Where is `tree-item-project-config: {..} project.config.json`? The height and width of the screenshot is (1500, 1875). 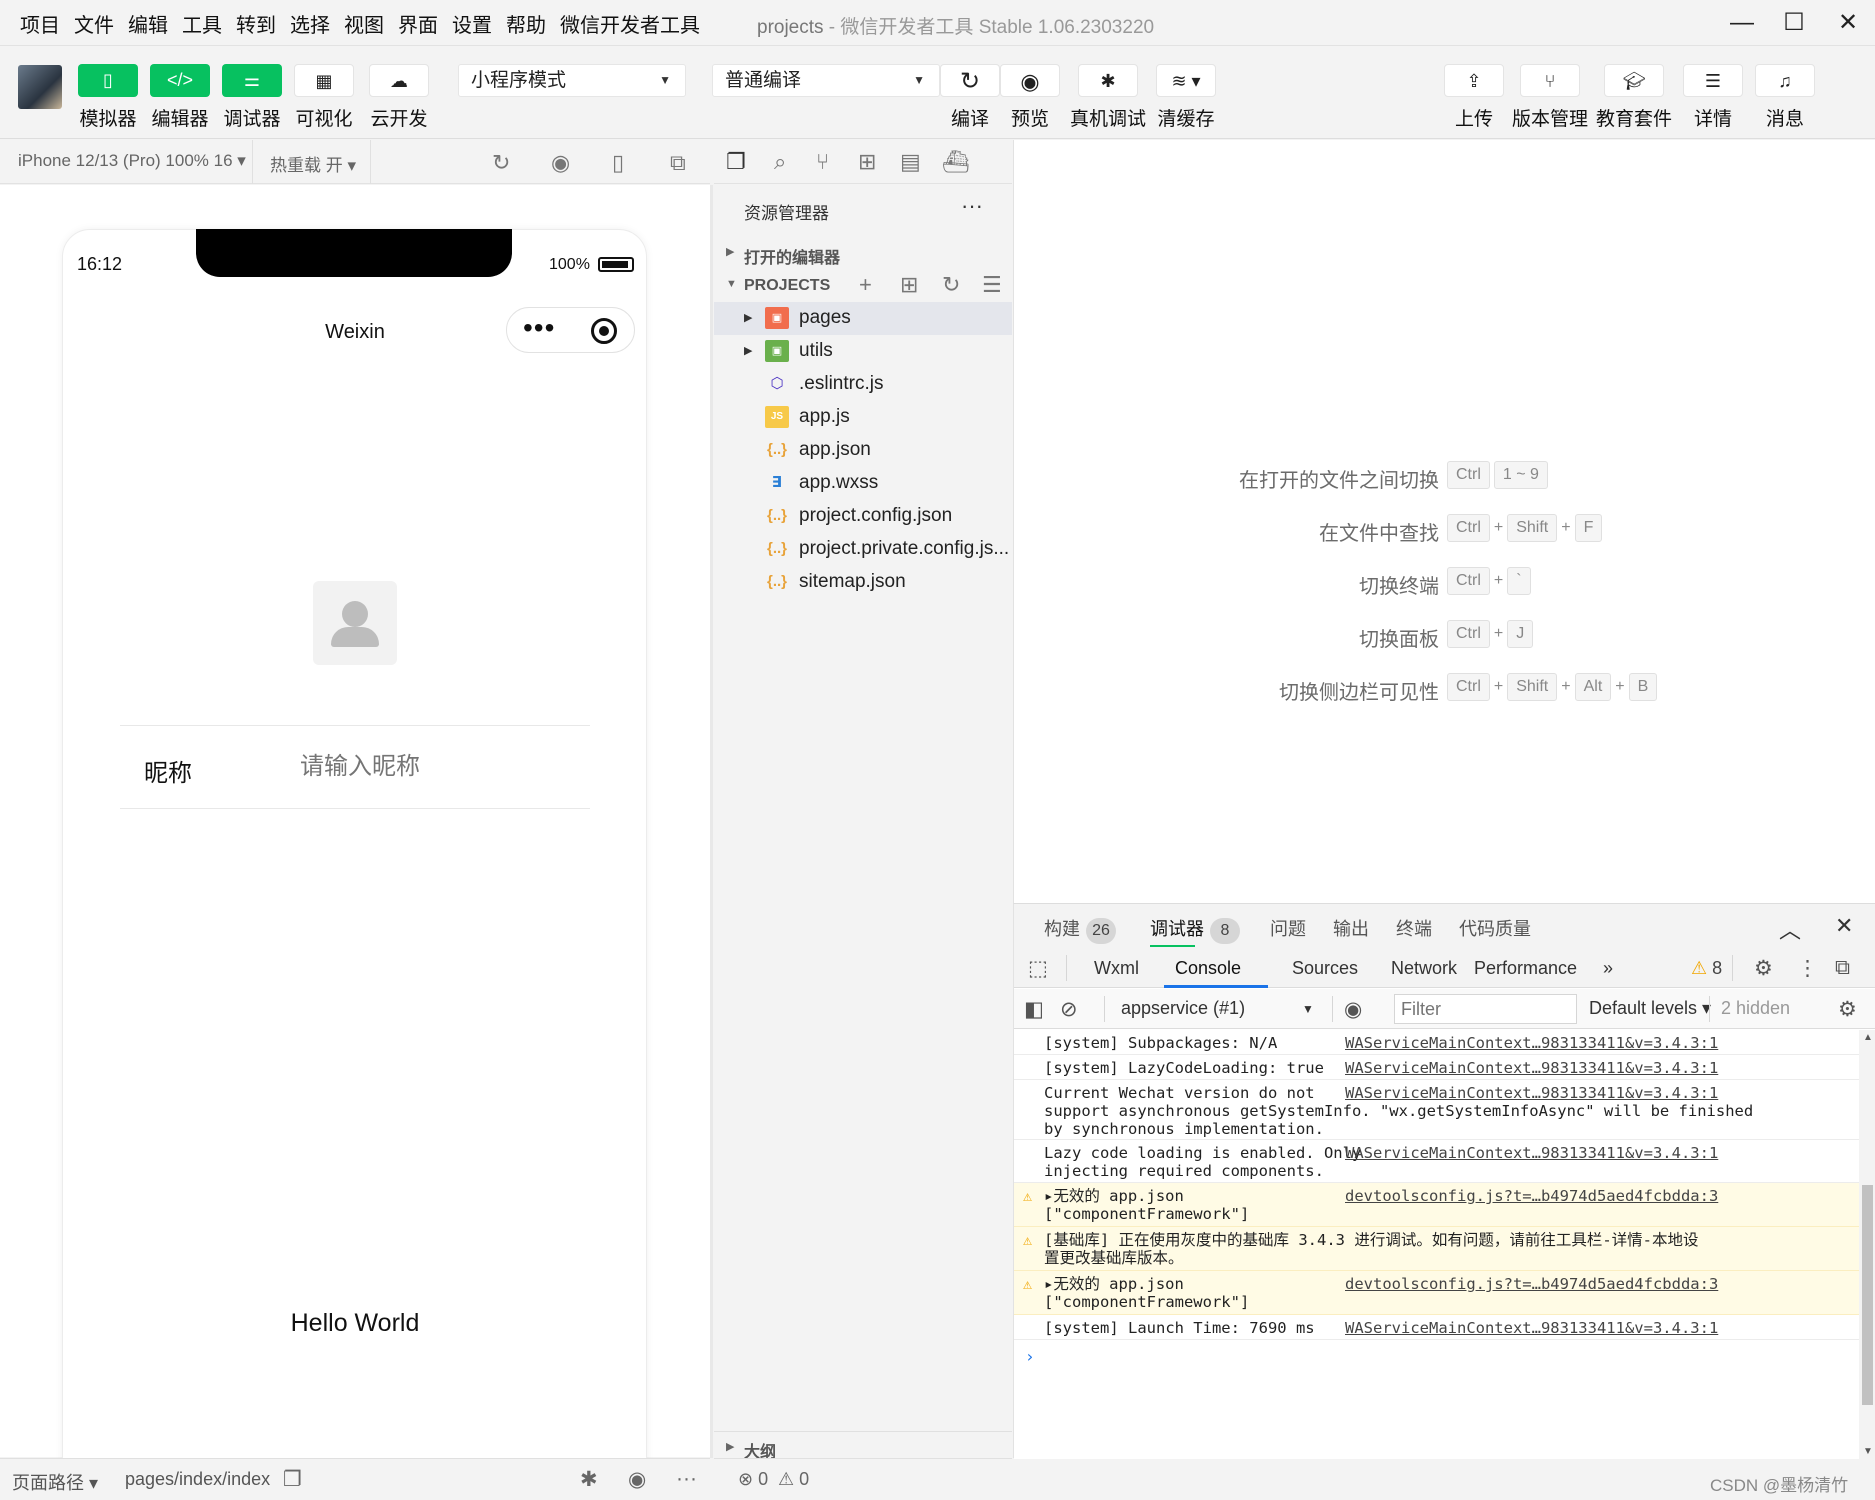
tree-item-project-config: {..} project.config.json is located at coordinates (863, 516).